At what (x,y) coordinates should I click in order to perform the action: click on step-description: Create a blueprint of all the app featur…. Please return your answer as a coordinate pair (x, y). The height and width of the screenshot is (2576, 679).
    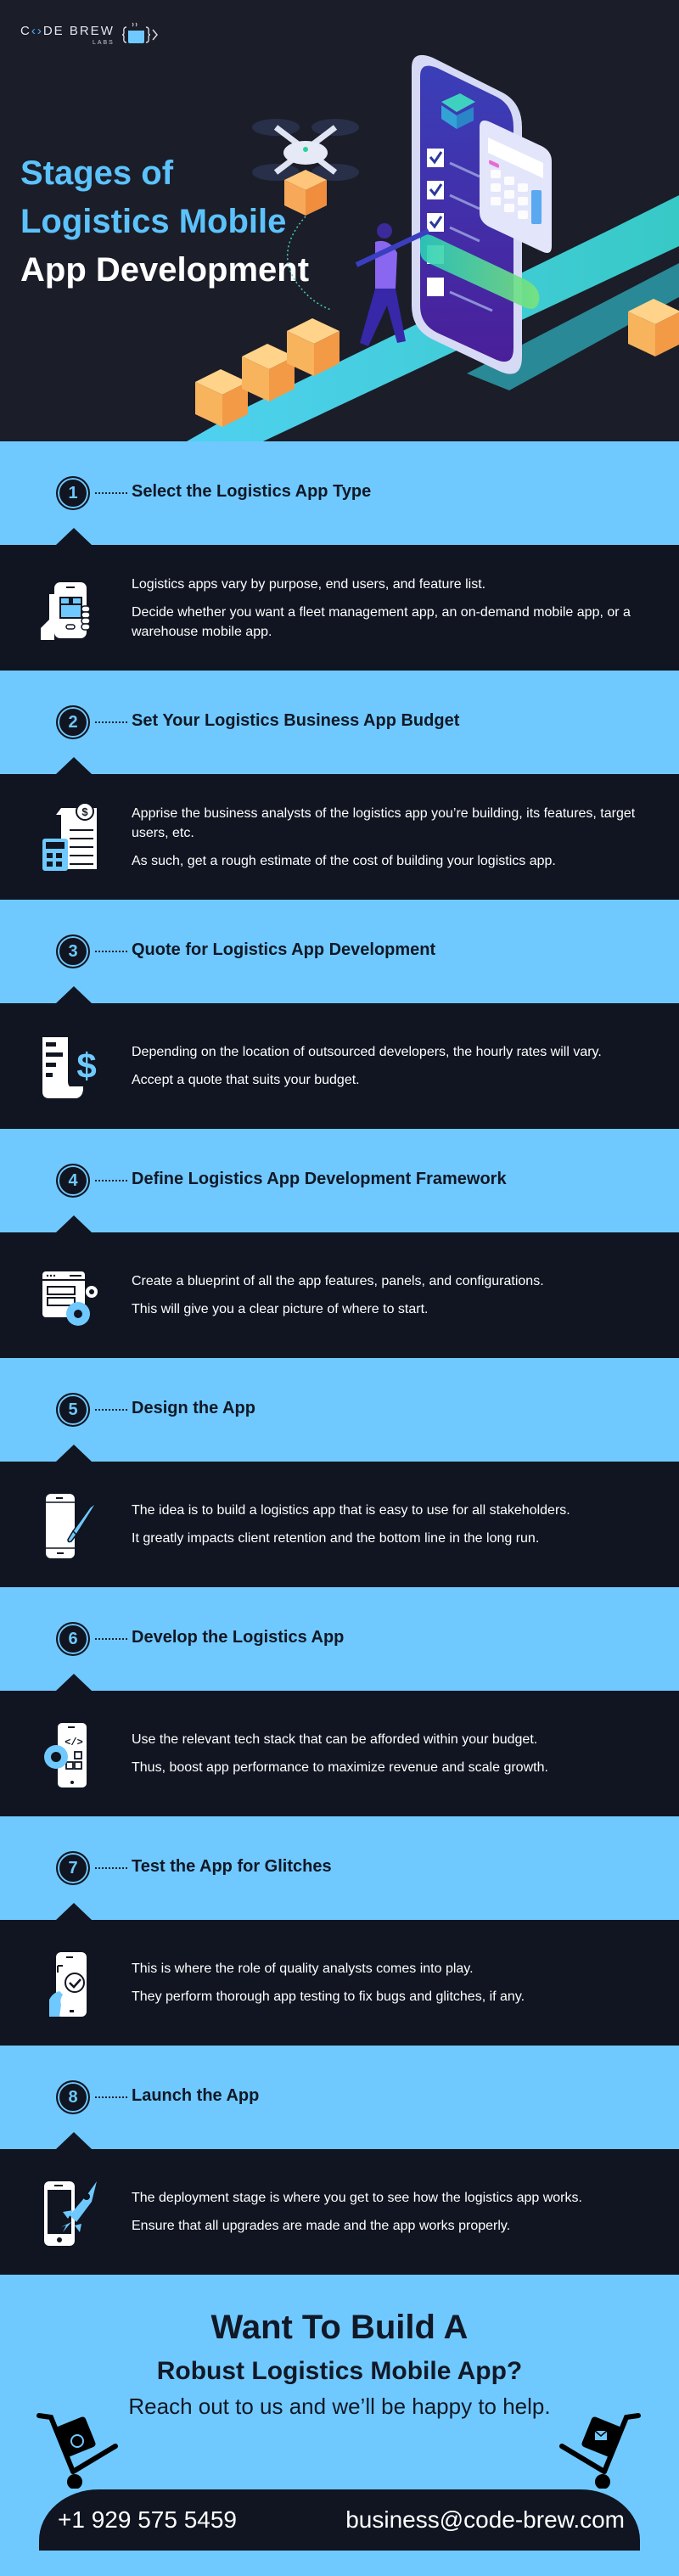
    Looking at the image, I should click on (390, 1295).